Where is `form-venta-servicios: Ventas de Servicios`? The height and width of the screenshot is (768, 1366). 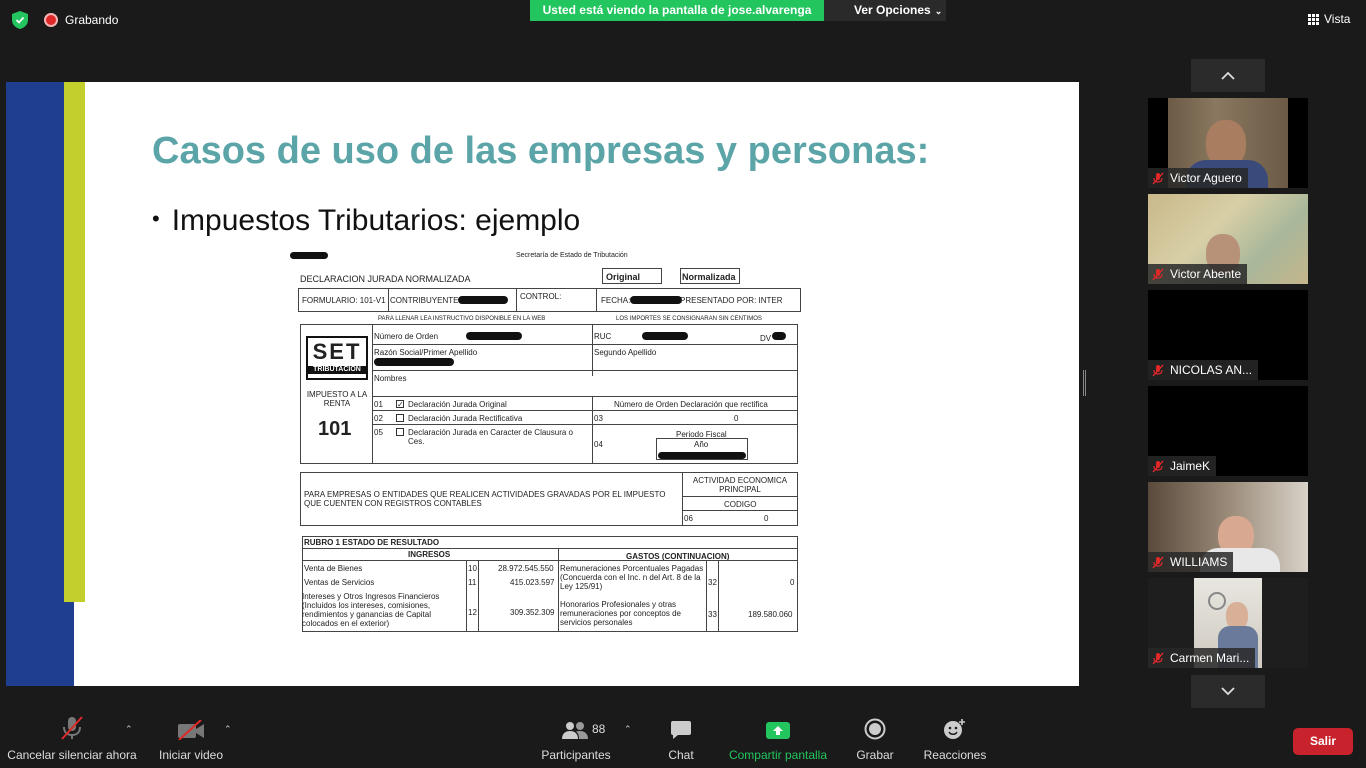 form-venta-servicios: Ventas de Servicios is located at coordinates (339, 582).